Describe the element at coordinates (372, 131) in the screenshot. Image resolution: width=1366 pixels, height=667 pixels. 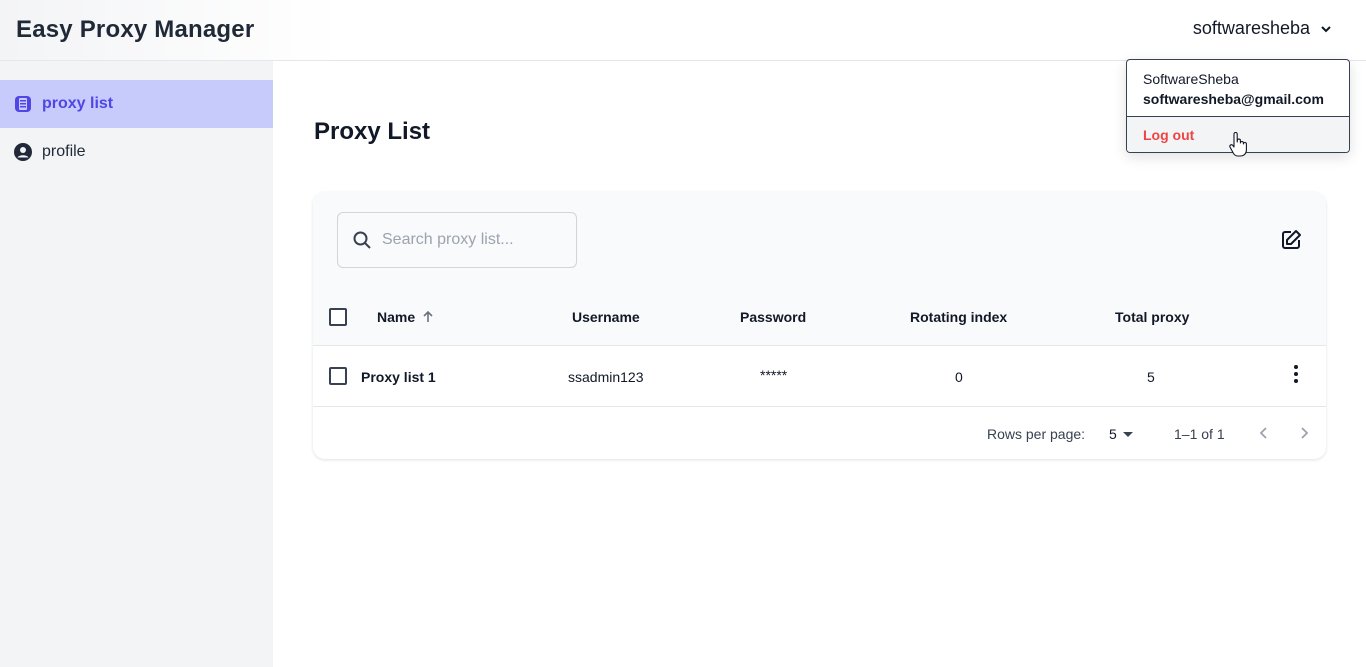
I see `page-title: Proxy List` at that location.